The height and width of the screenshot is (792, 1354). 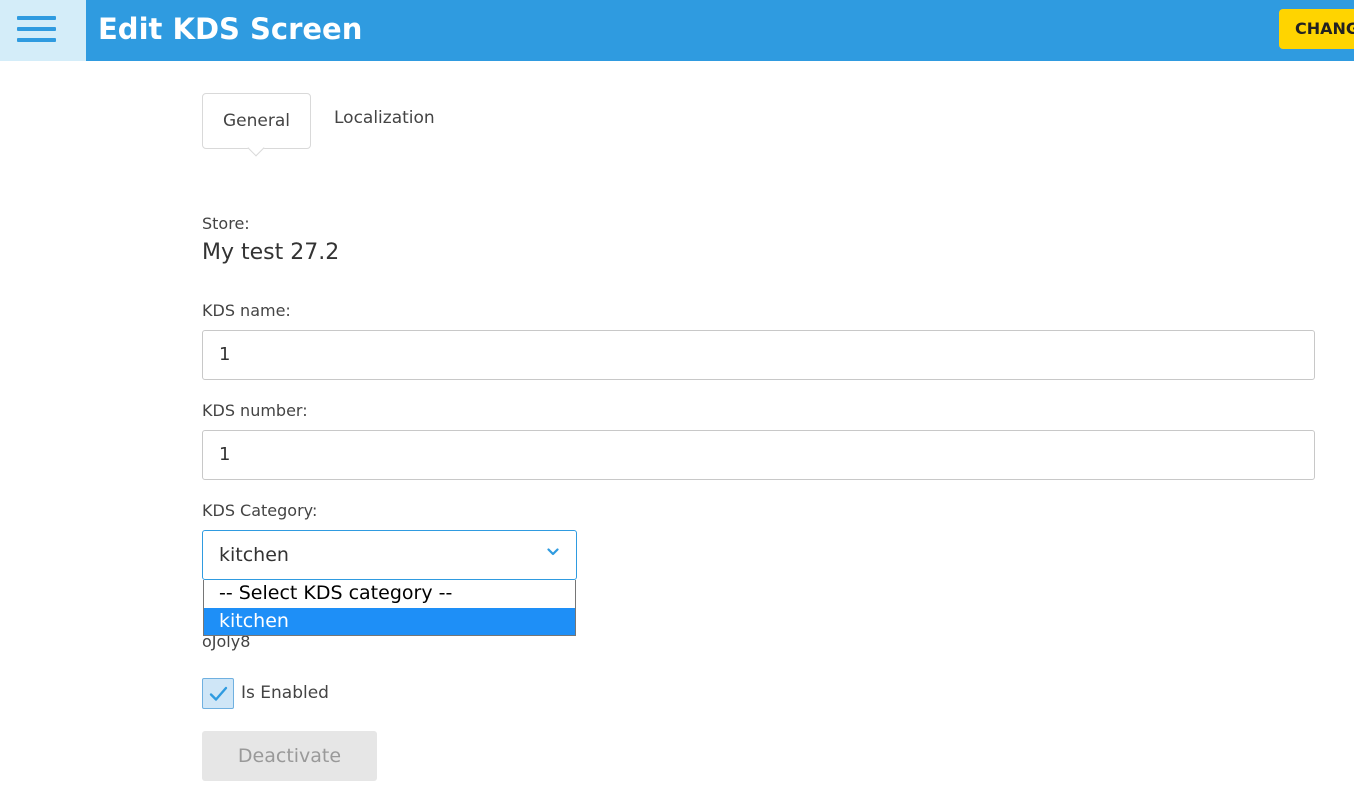 I want to click on is-enabled-label: Is Enabled, so click(x=285, y=693).